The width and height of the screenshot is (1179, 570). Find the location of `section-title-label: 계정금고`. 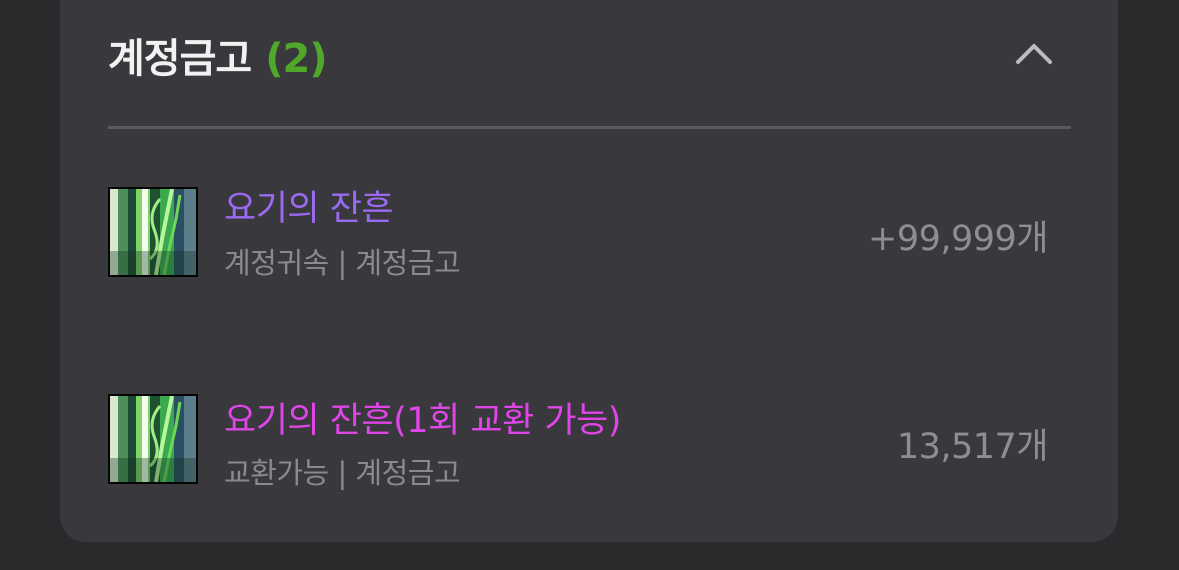

section-title-label: 계정금고 is located at coordinates (180, 59).